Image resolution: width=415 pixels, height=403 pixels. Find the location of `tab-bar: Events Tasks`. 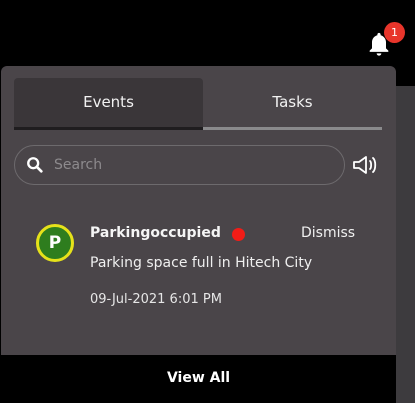

tab-bar: Events Tasks is located at coordinates (198, 104).